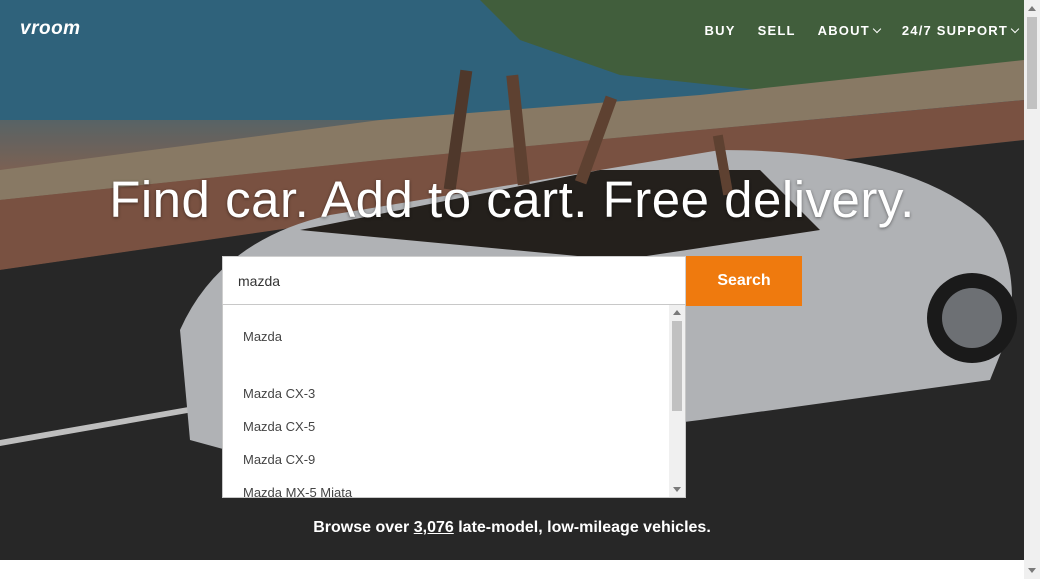 Image resolution: width=1040 pixels, height=579 pixels. I want to click on nav-sell-label: SELL, so click(776, 30).